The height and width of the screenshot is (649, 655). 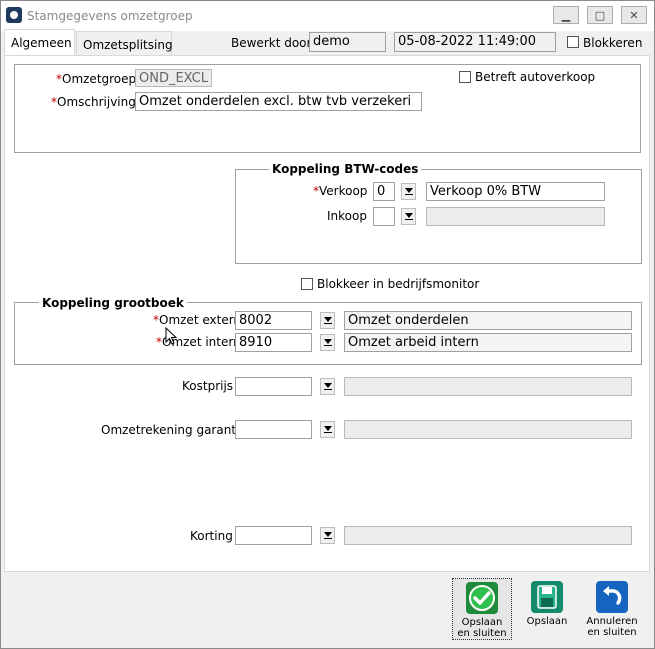 I want to click on vat-group-title: Koppeling BTW-codes, so click(x=345, y=169).